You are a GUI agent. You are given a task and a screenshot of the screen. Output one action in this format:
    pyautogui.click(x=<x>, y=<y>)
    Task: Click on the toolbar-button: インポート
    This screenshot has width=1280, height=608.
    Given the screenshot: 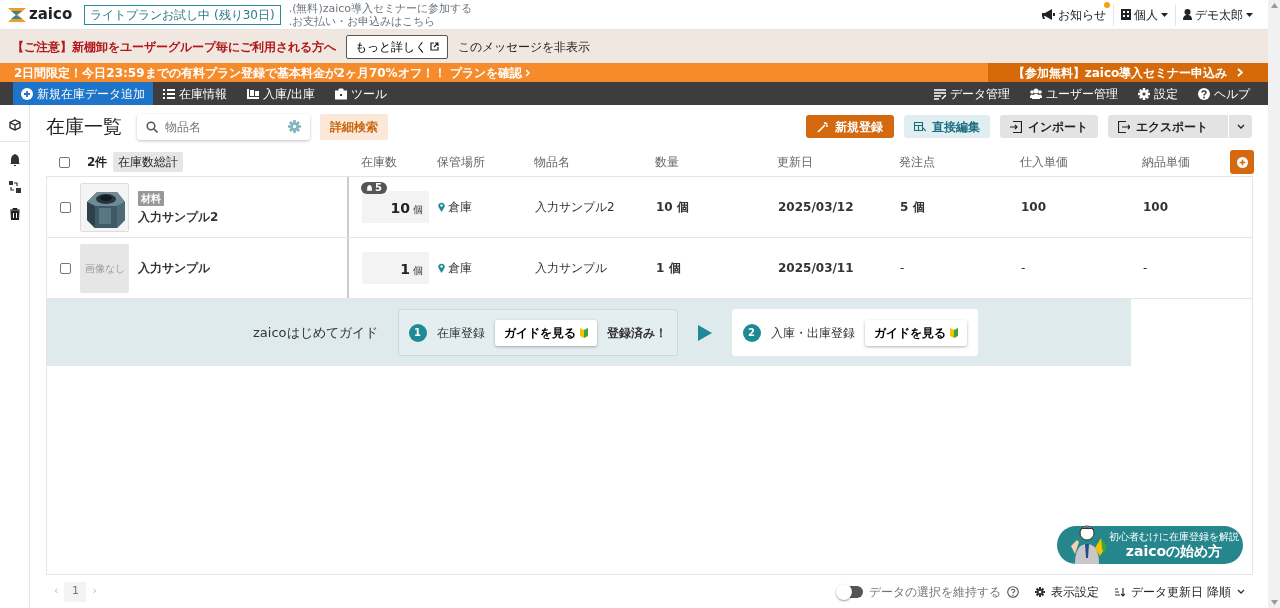 What is the action you would take?
    pyautogui.click(x=1049, y=126)
    